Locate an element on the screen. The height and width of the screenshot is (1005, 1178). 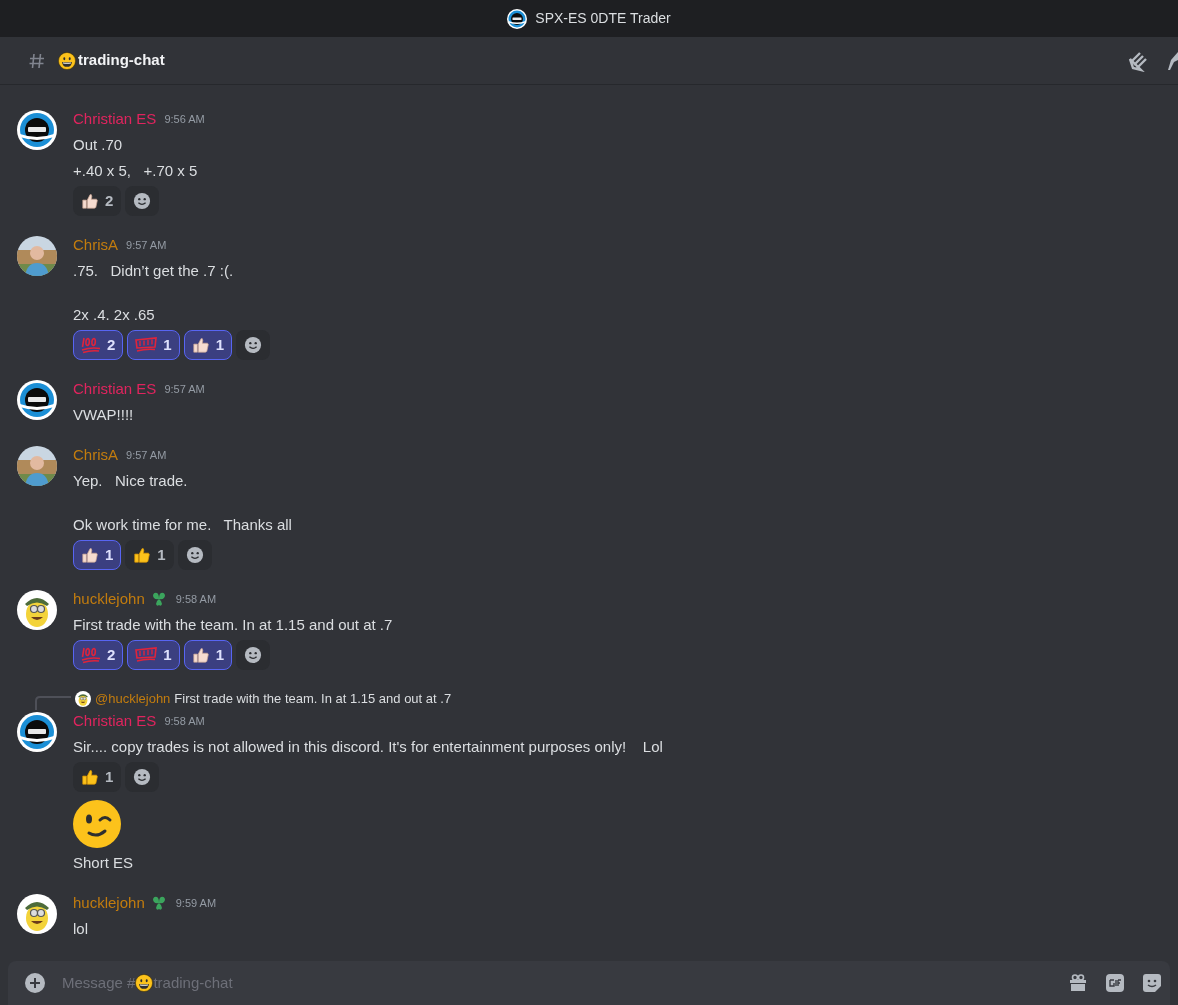
hashtag-icon is located at coordinates (37, 60).